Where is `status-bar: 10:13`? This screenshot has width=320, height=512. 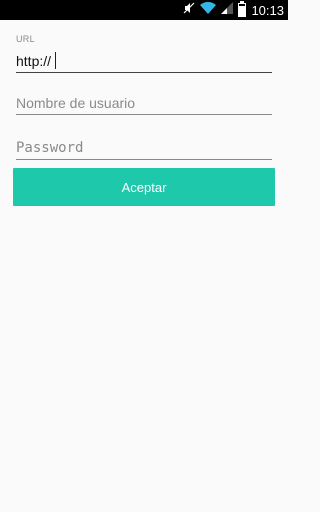 status-bar: 10:13 is located at coordinates (144, 10).